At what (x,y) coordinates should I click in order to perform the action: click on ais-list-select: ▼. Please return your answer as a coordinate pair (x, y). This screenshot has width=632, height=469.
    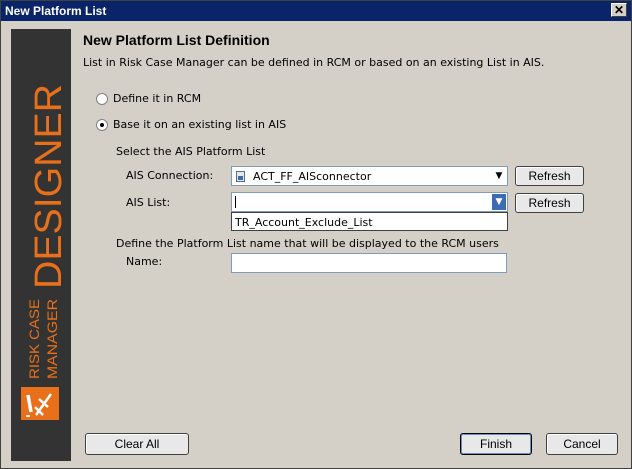
    Looking at the image, I should click on (369, 202).